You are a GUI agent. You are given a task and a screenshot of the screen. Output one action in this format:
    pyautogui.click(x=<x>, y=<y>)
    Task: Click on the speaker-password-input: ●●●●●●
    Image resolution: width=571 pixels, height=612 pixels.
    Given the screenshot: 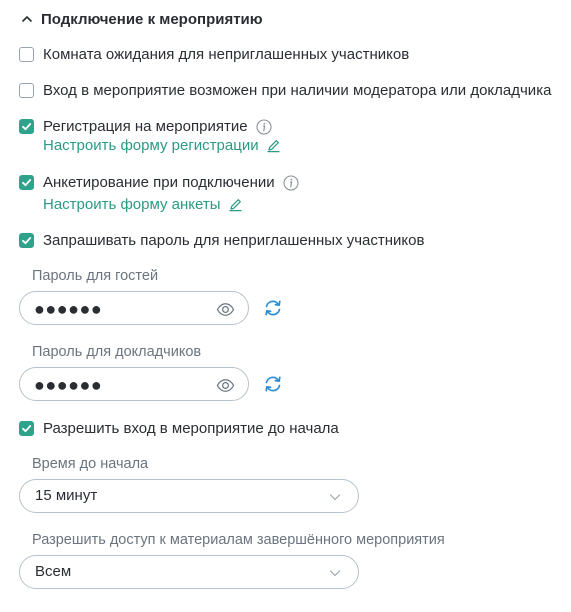 What is the action you would take?
    pyautogui.click(x=134, y=384)
    